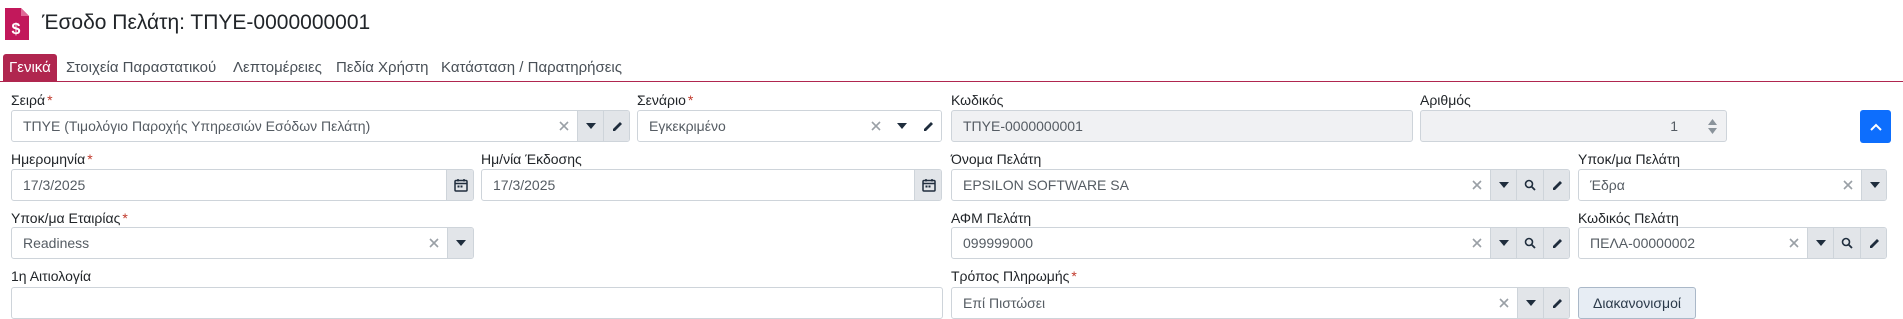  Describe the element at coordinates (977, 100) in the screenshot. I see `code-label: Κωδικός` at that location.